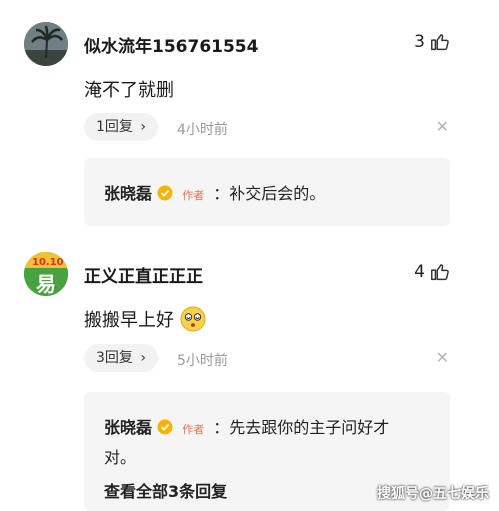 Image resolution: width=499 pixels, height=511 pixels. I want to click on watermark: 搜狐号@五七娱乐, so click(433, 494).